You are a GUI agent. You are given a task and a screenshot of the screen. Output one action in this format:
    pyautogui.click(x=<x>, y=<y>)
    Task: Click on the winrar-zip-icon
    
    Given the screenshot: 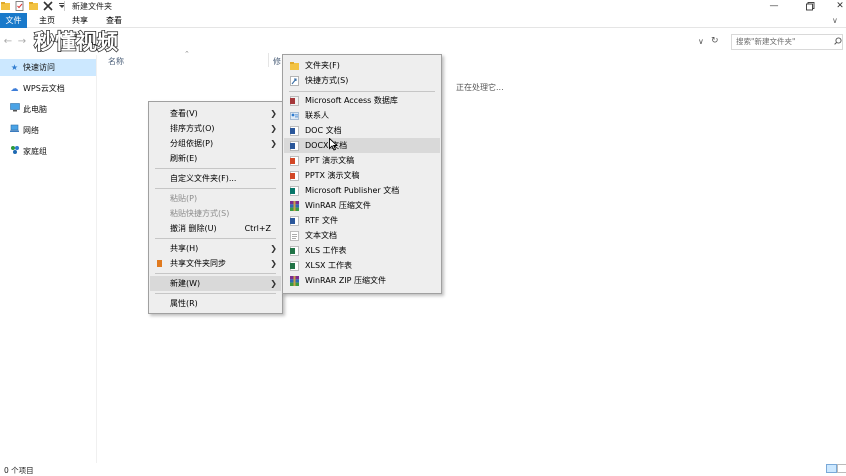 What is the action you would take?
    pyautogui.click(x=294, y=281)
    